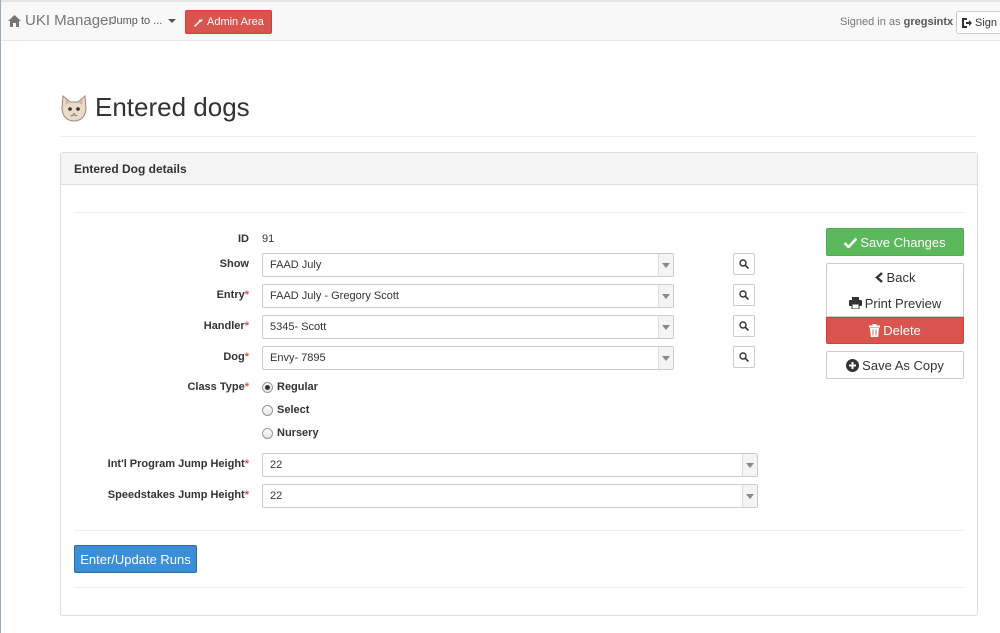  Describe the element at coordinates (853, 365) in the screenshot. I see `plus-circle-icon` at that location.